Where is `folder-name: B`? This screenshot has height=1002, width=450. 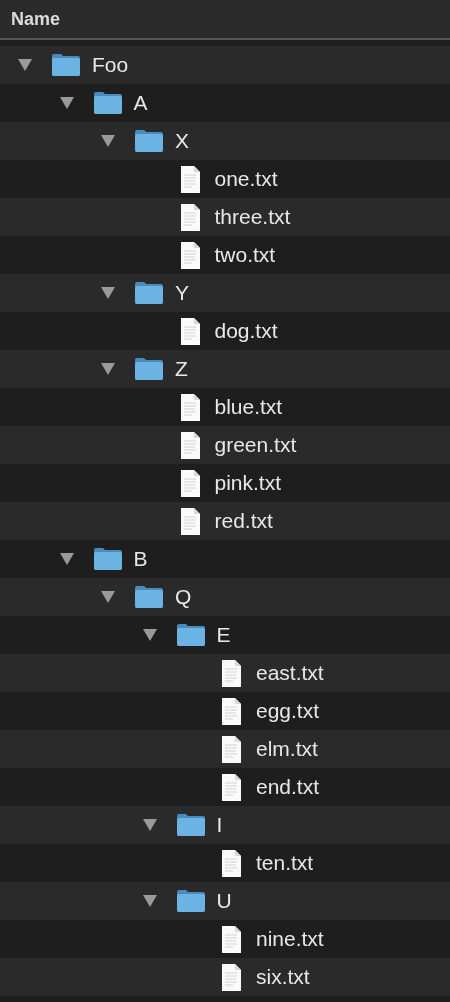
folder-name: B is located at coordinates (140, 559).